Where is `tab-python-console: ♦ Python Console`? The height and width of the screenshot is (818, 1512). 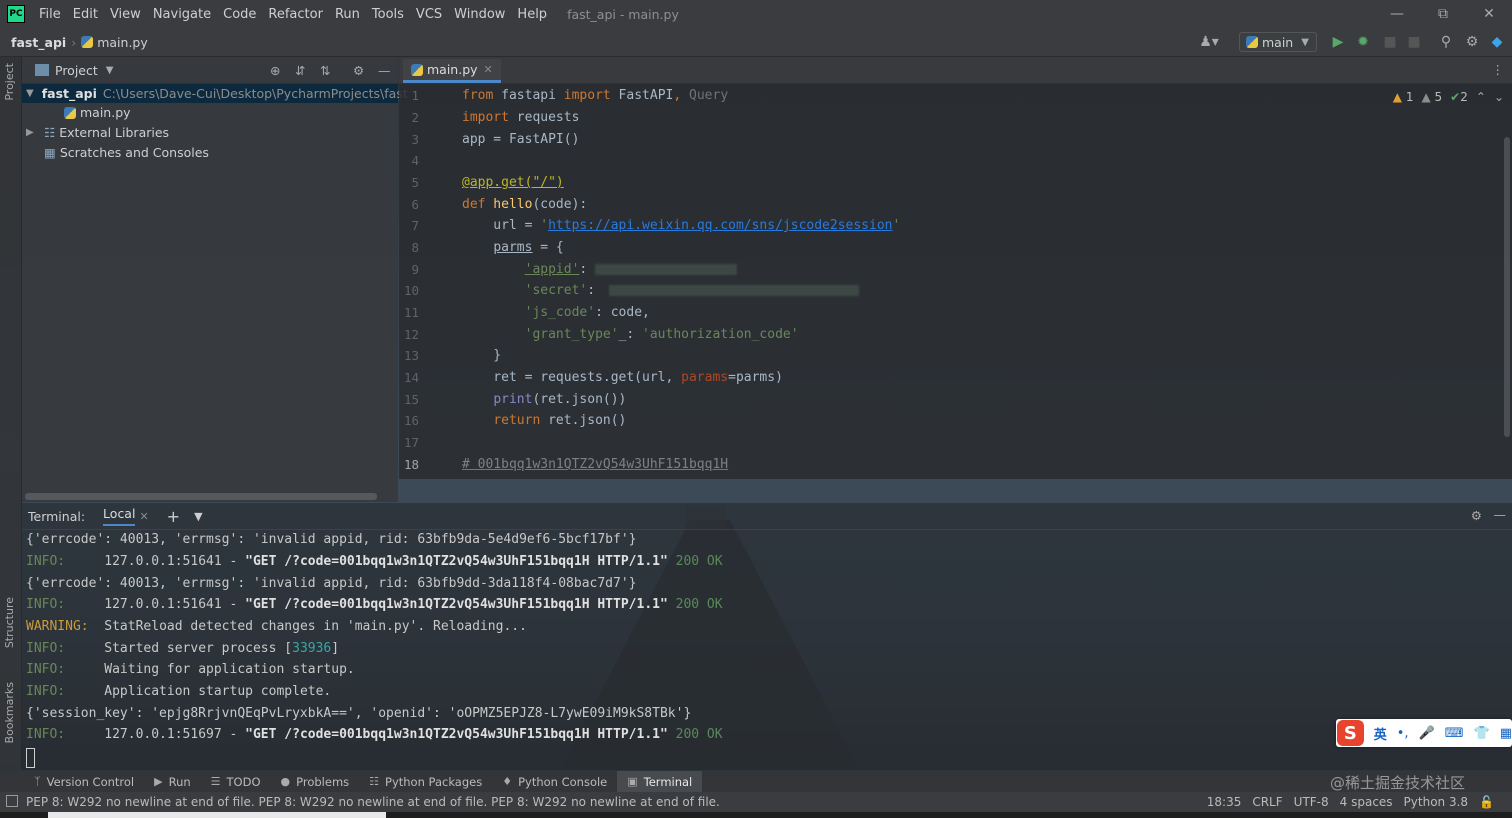 tab-python-console: ♦ Python Console is located at coordinates (554, 781).